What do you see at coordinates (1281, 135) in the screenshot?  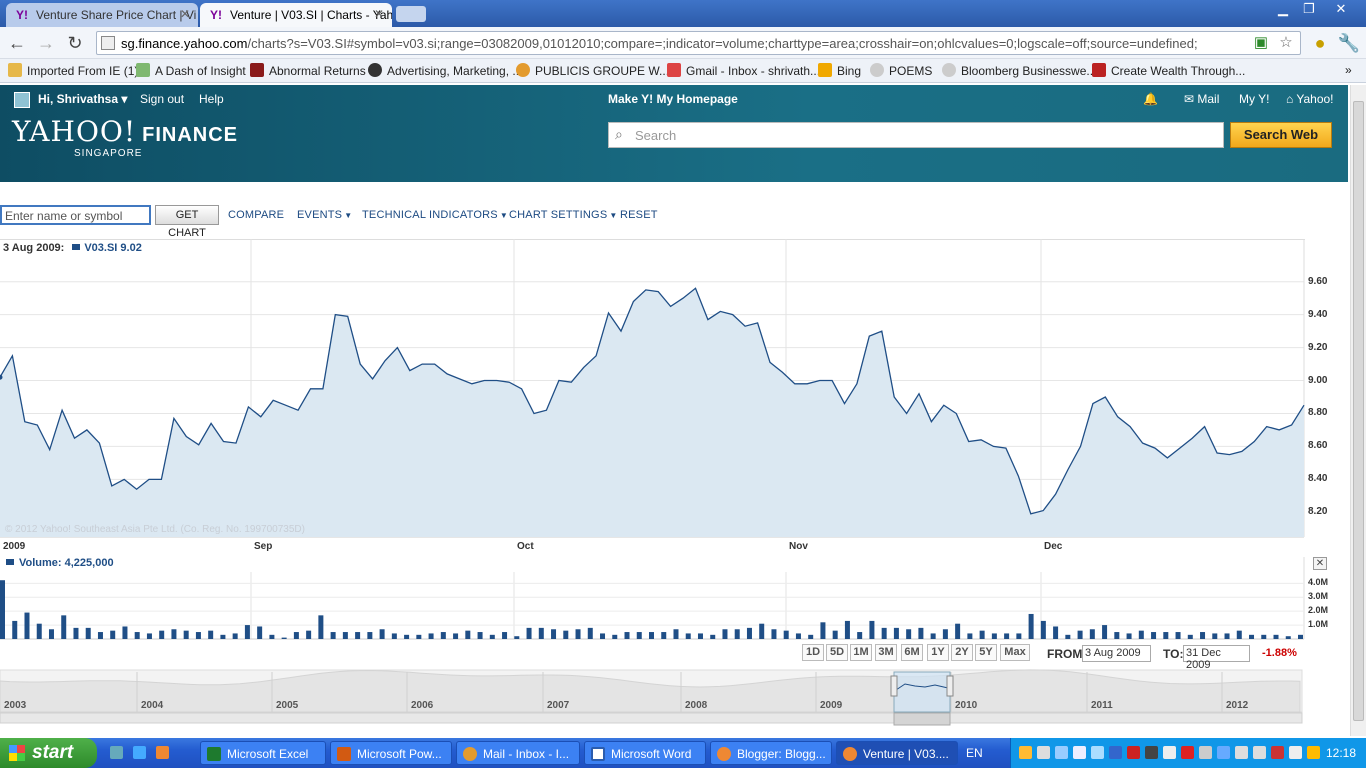 I see `search-web-button: Search Web` at bounding box center [1281, 135].